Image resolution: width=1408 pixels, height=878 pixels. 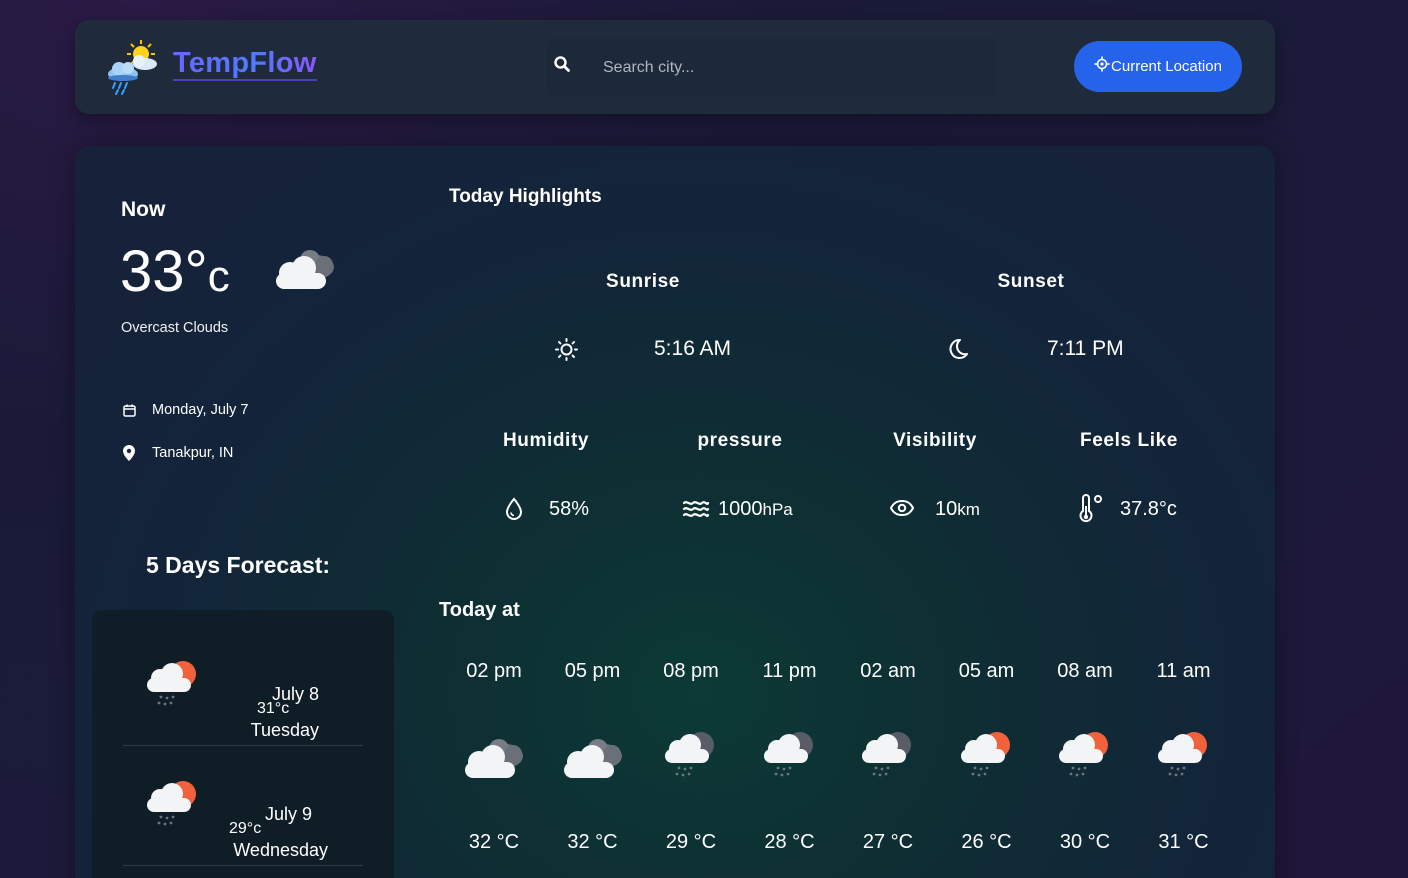 I want to click on weather-logo-icon, so click(x=132, y=67).